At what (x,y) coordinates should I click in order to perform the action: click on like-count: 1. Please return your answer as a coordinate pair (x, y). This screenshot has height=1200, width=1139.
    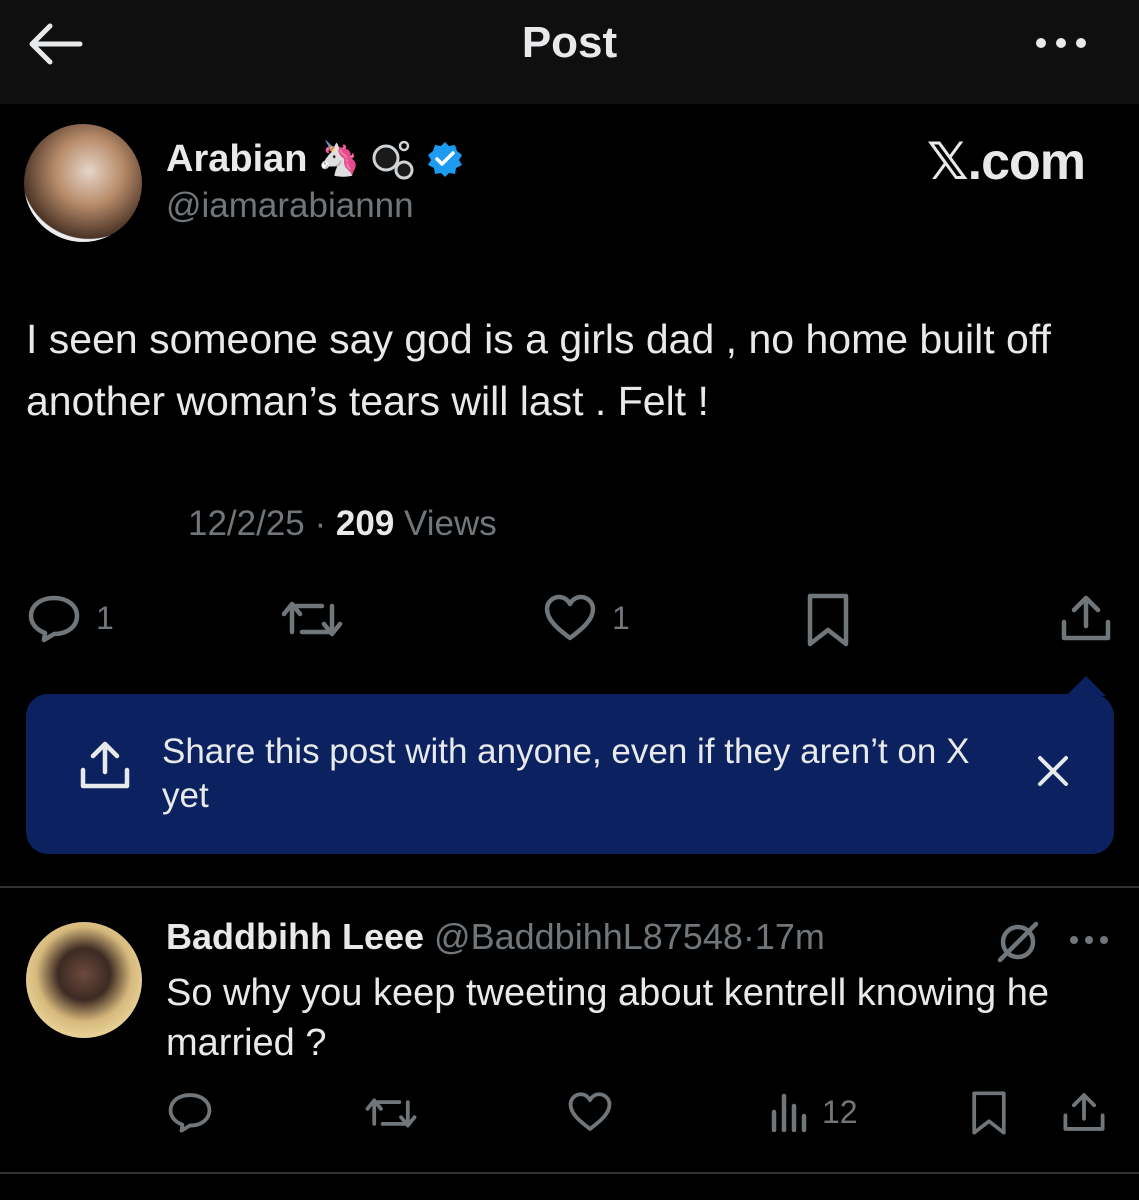
    Looking at the image, I should click on (621, 617).